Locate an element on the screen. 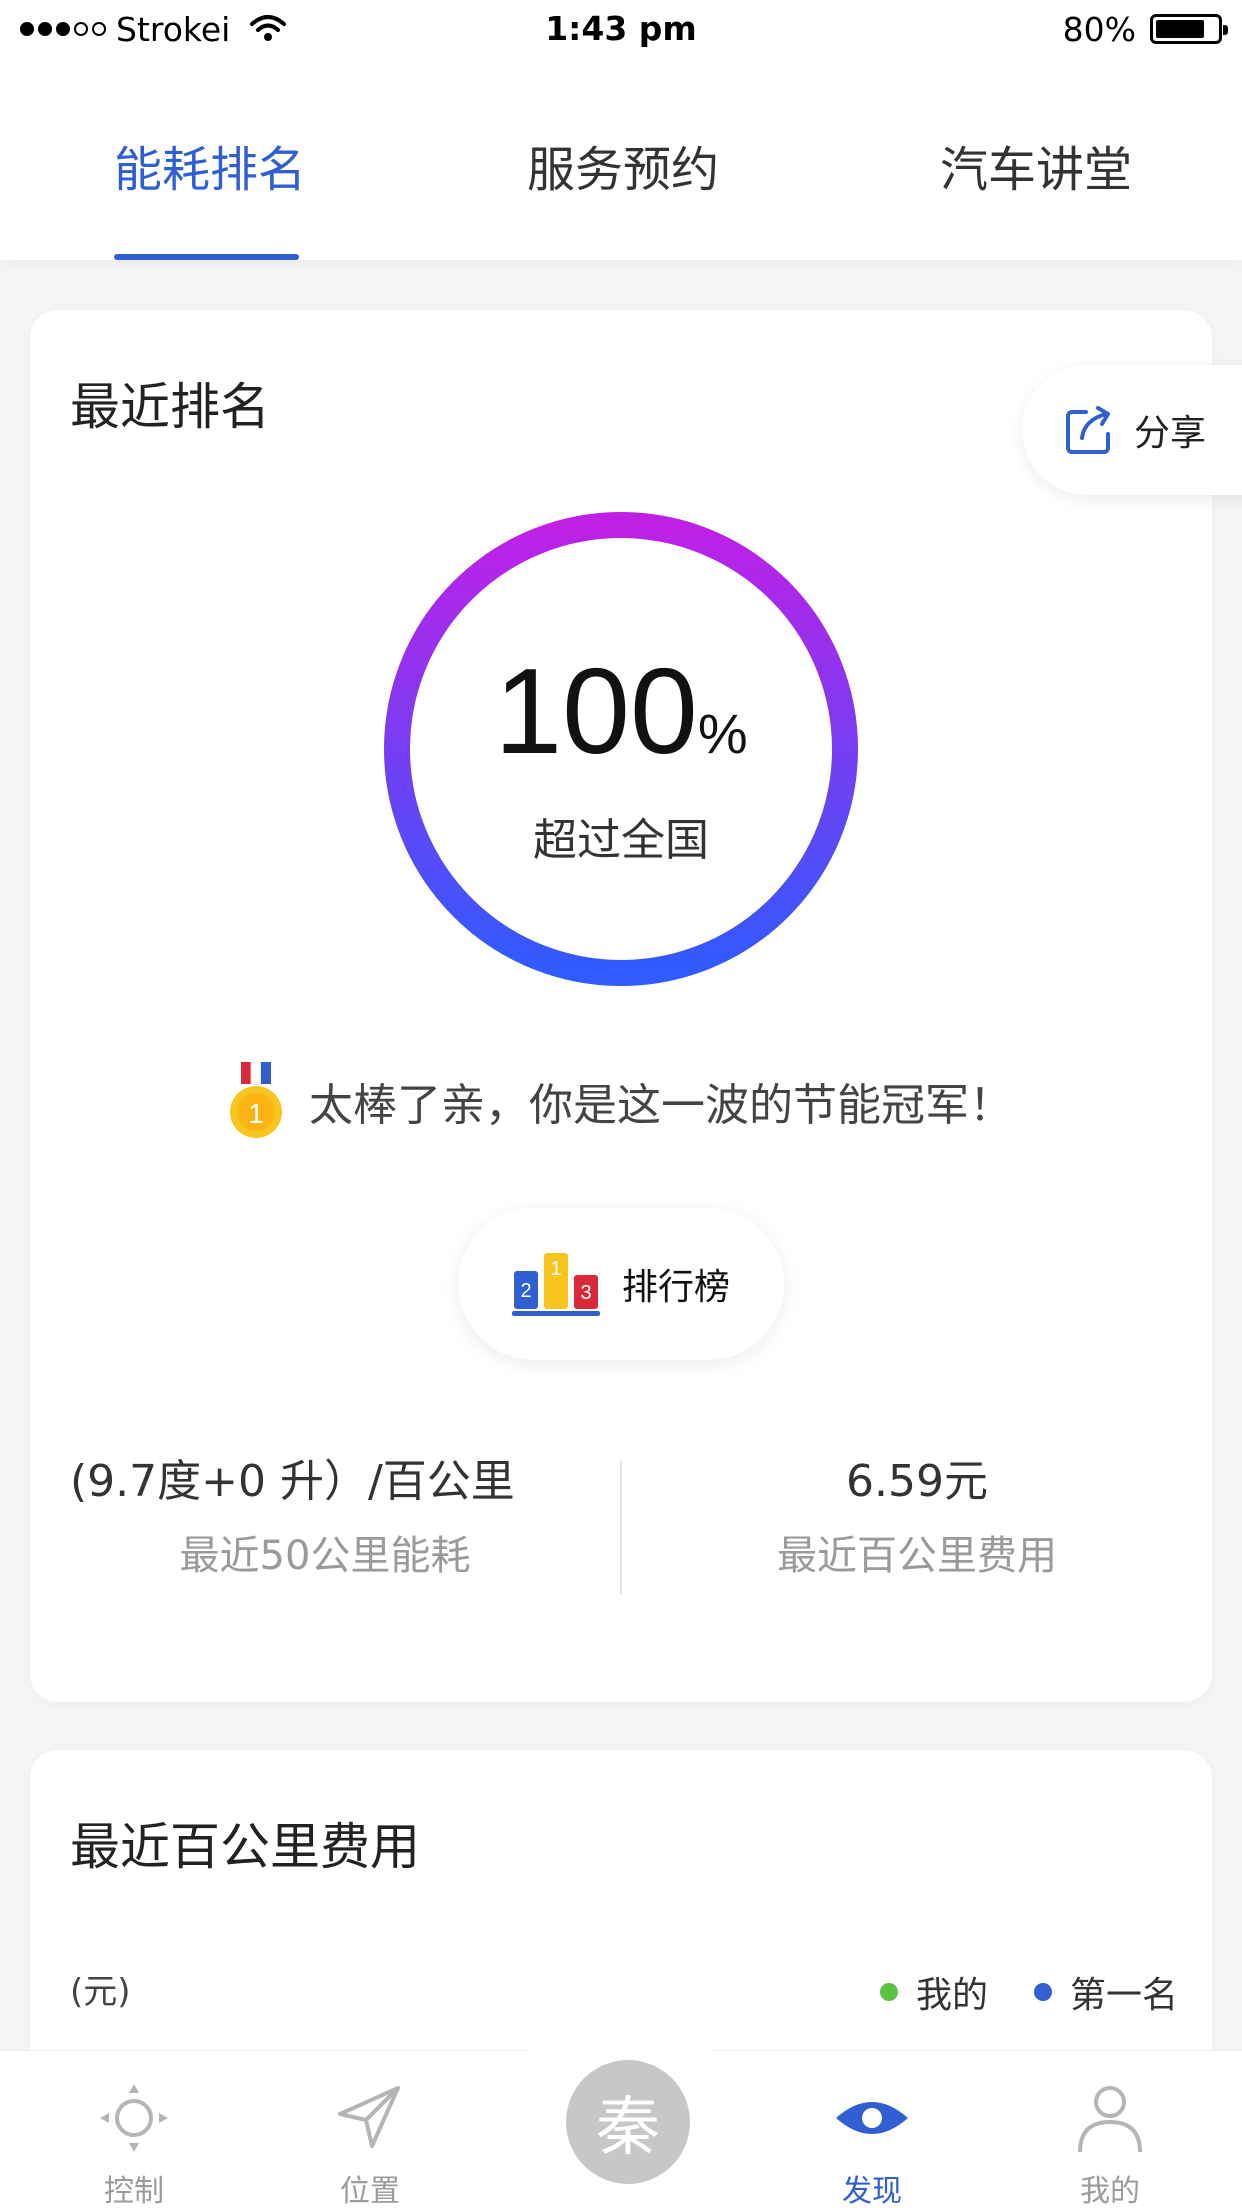  energy-stats: (9.7度+0 升）/百公里 最近50公里能耗 6.59元 最近百公里费用 is located at coordinates (621, 1535).